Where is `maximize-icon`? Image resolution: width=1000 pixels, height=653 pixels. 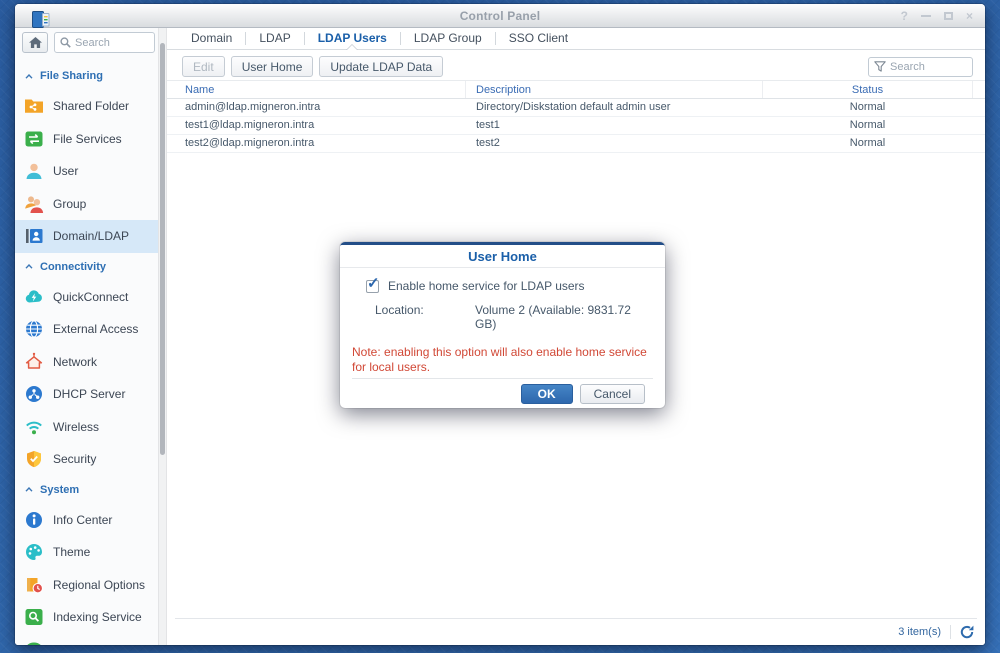 maximize-icon is located at coordinates (948, 15).